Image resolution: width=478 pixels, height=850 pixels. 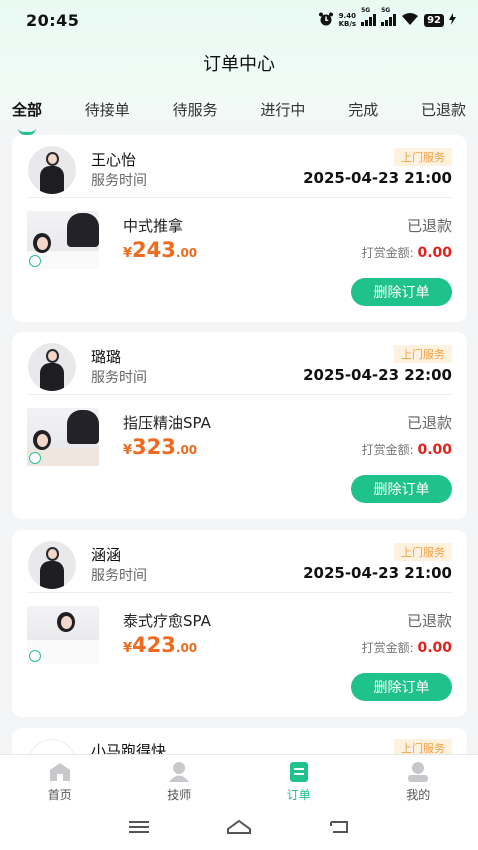 What do you see at coordinates (418, 772) in the screenshot?
I see `profile-icon` at bounding box center [418, 772].